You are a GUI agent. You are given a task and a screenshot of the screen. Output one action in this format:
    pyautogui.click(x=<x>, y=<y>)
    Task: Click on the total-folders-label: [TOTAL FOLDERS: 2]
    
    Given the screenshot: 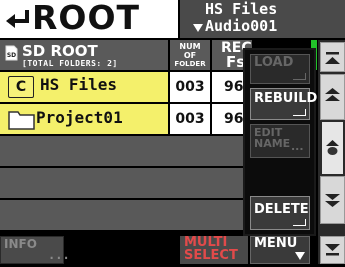 What is the action you would take?
    pyautogui.click(x=70, y=63)
    